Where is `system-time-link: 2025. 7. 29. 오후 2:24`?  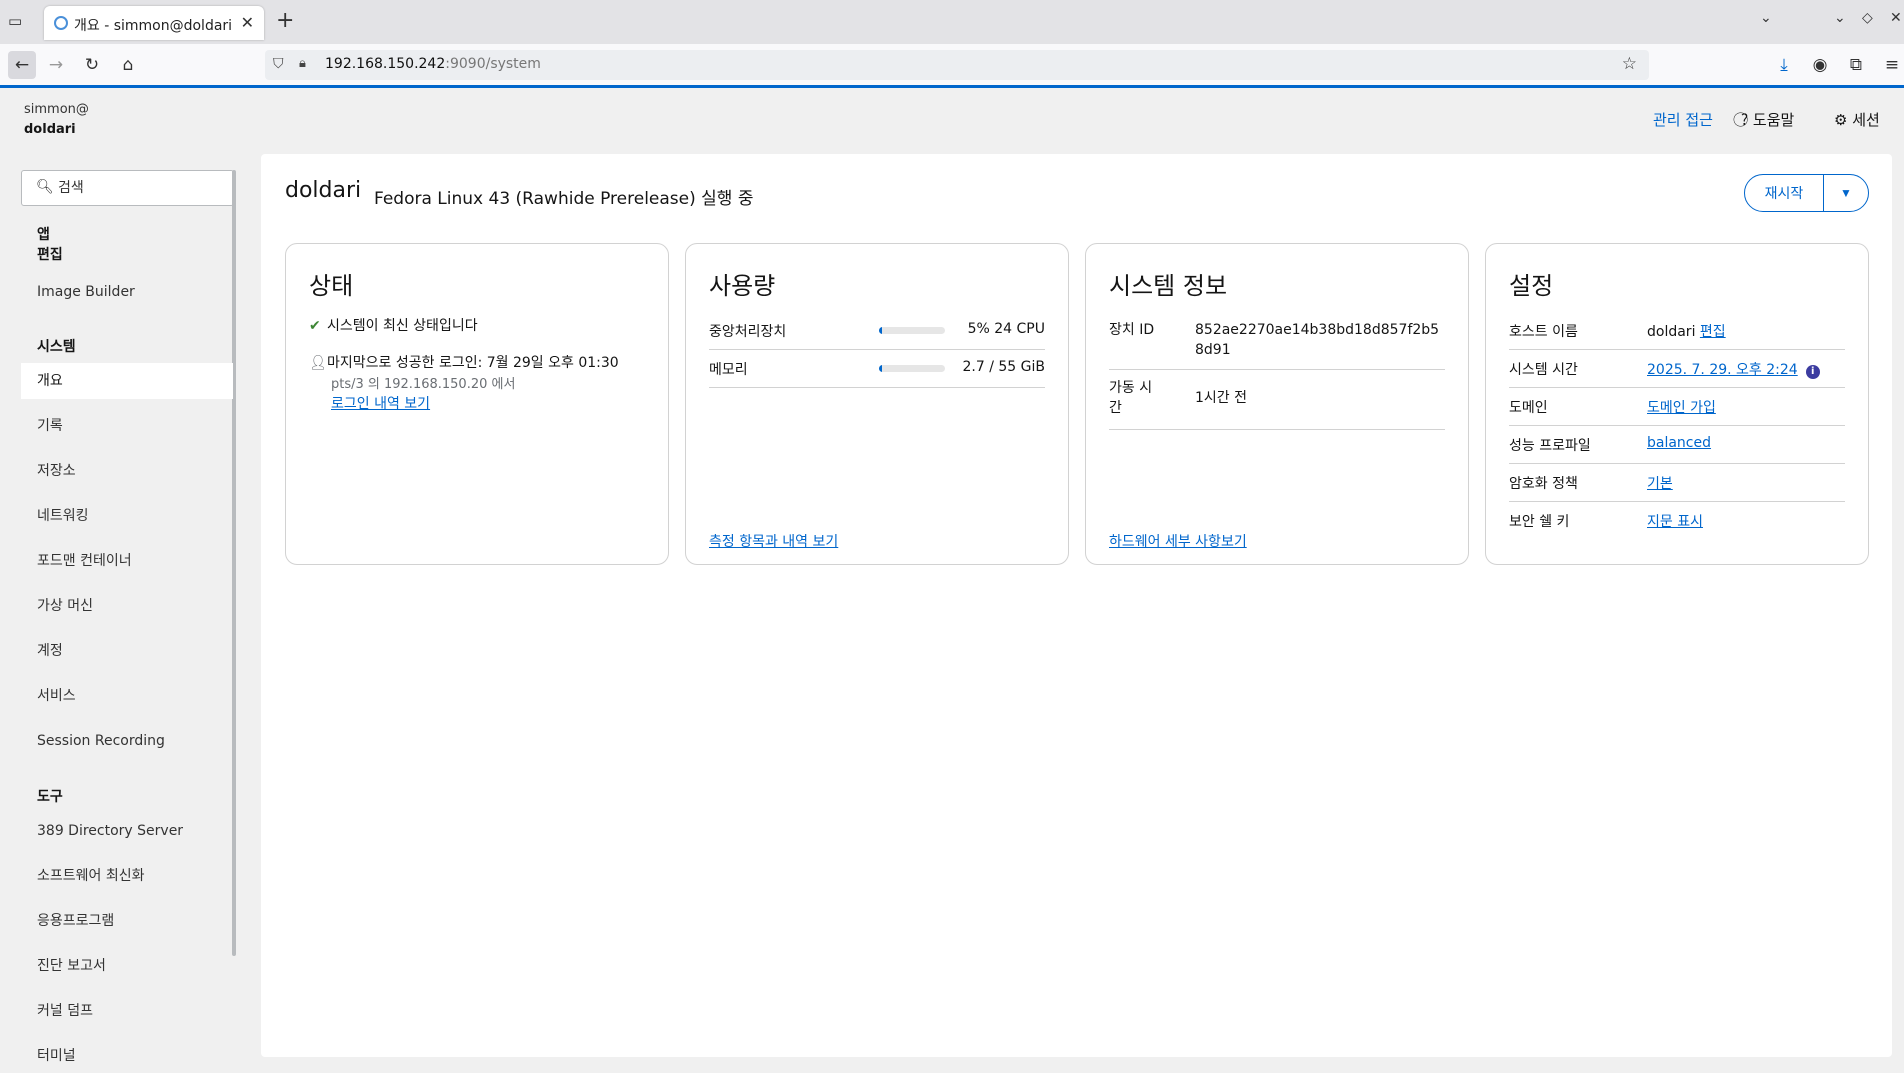
system-time-link: 2025. 7. 29. 오후 2:24 is located at coordinates (1722, 370).